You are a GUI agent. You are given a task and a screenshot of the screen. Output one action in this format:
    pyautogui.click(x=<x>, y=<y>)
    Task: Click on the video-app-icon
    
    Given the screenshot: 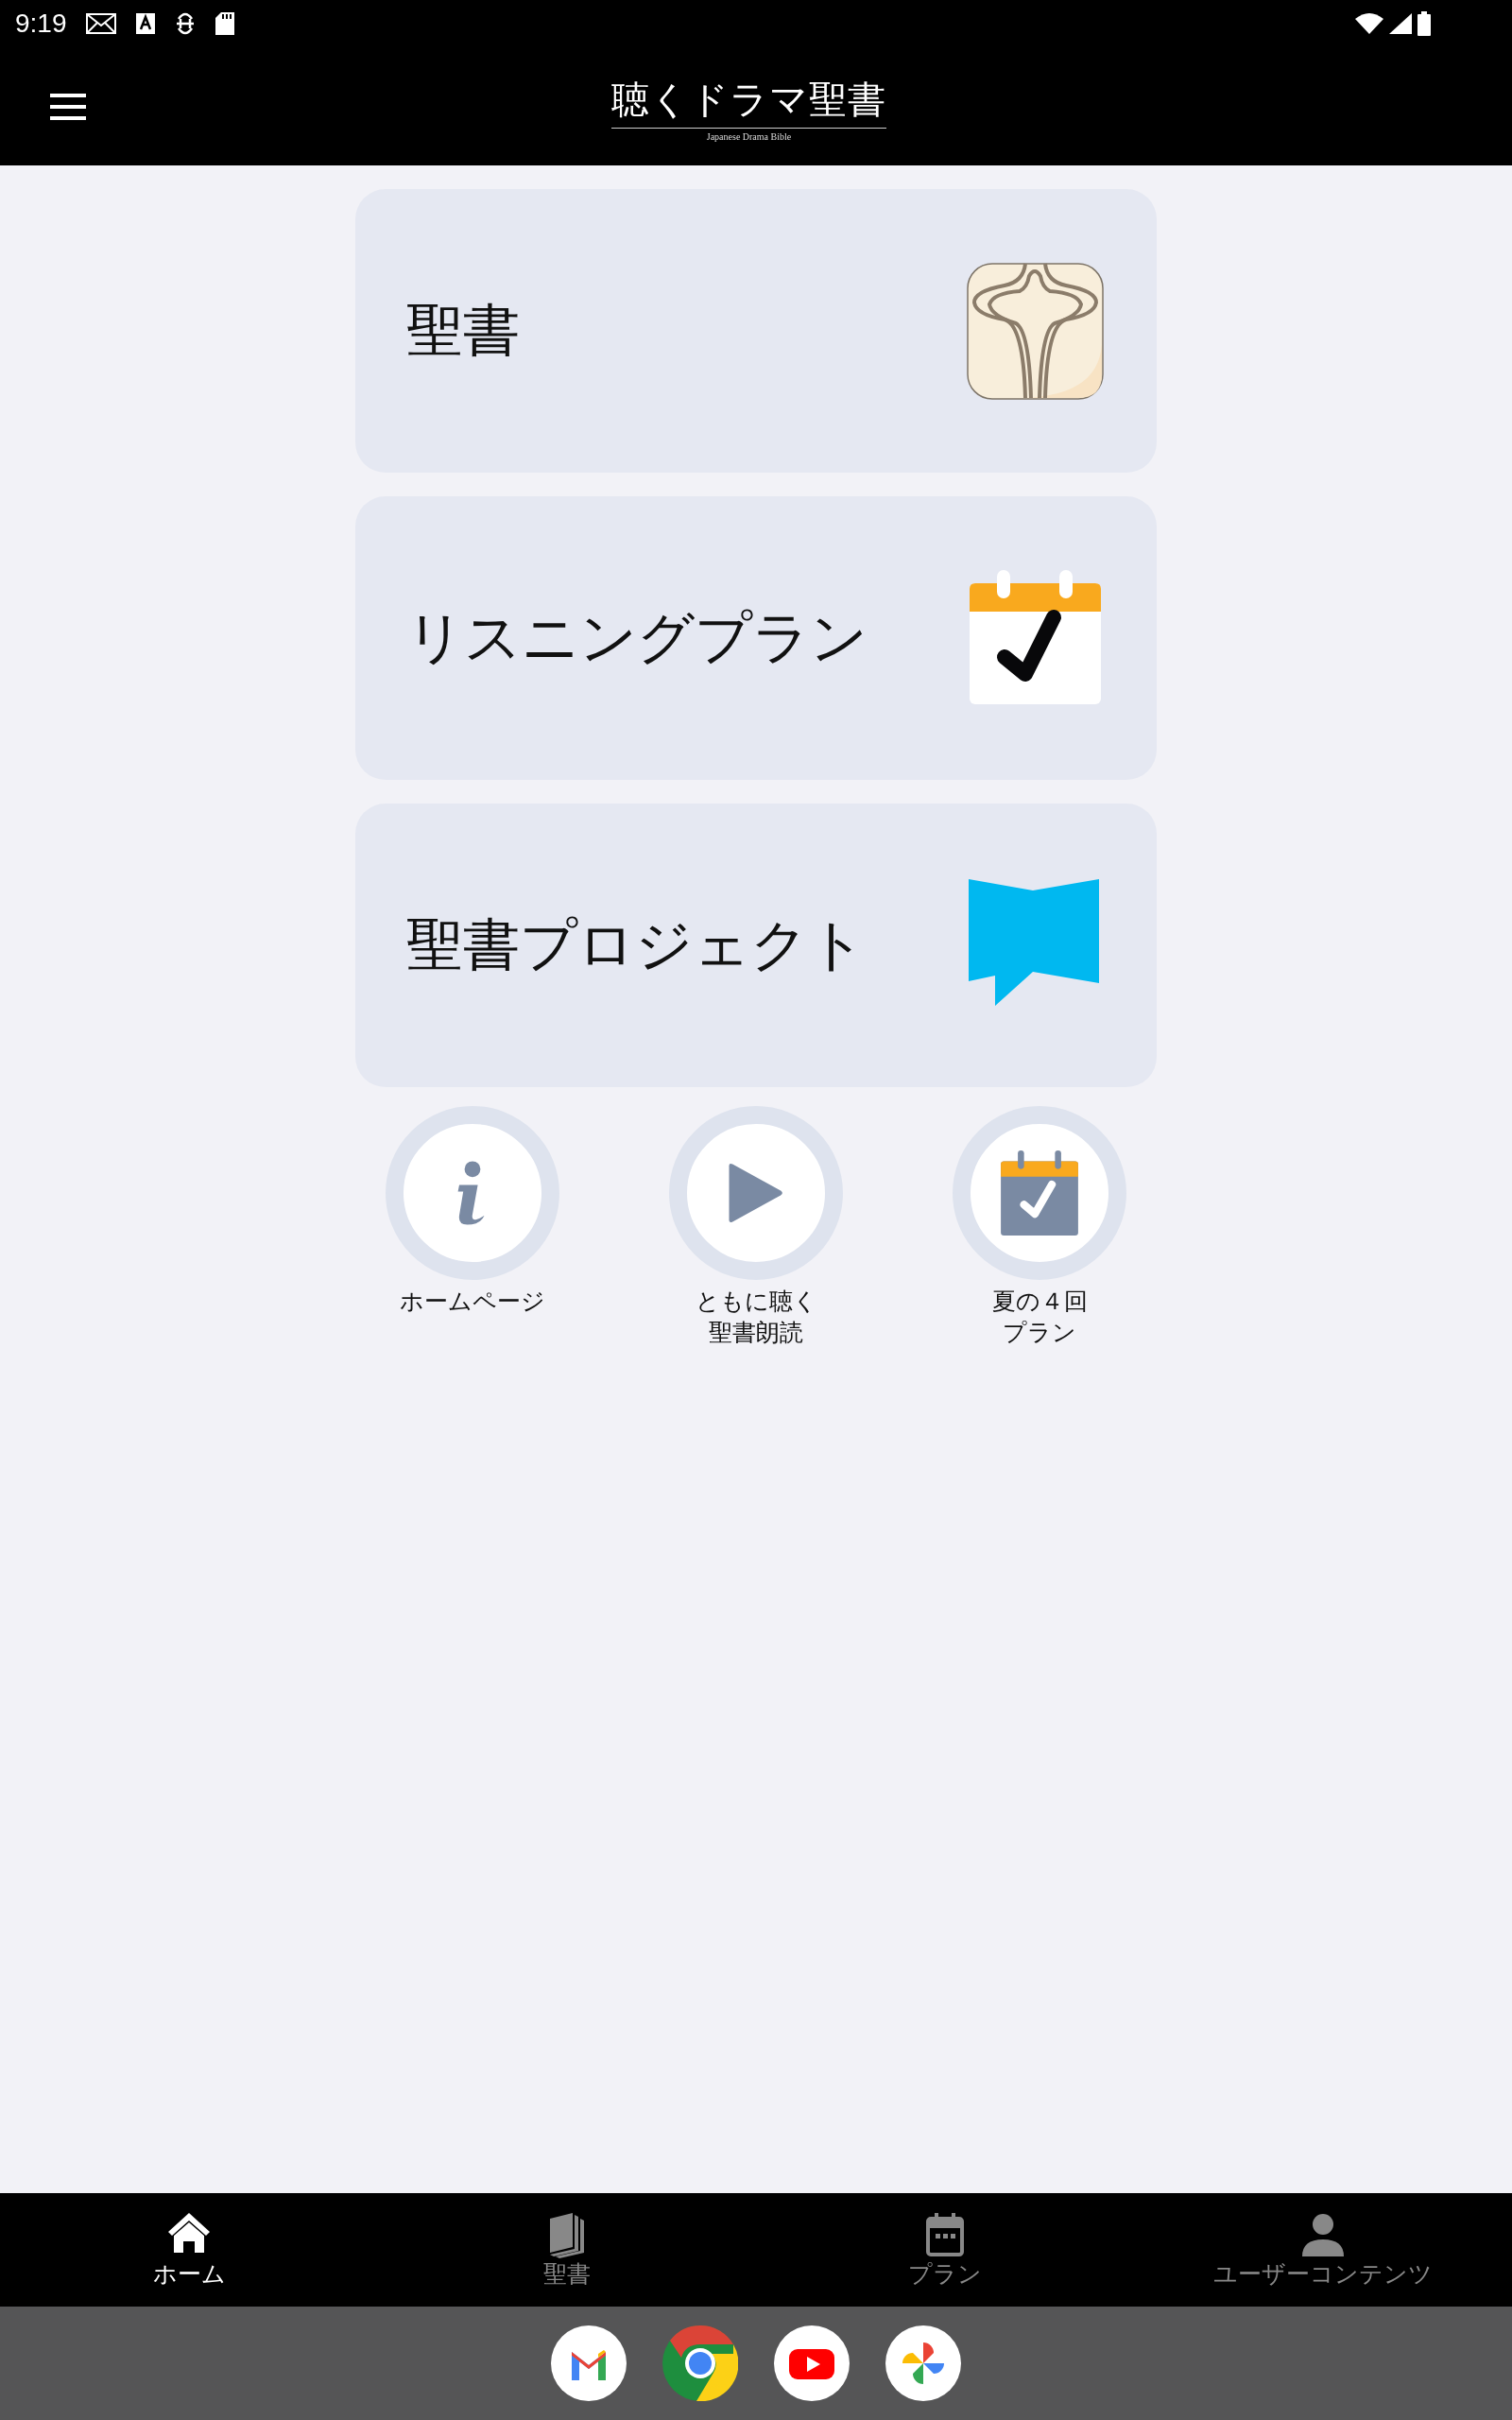 What is the action you would take?
    pyautogui.click(x=812, y=2363)
    